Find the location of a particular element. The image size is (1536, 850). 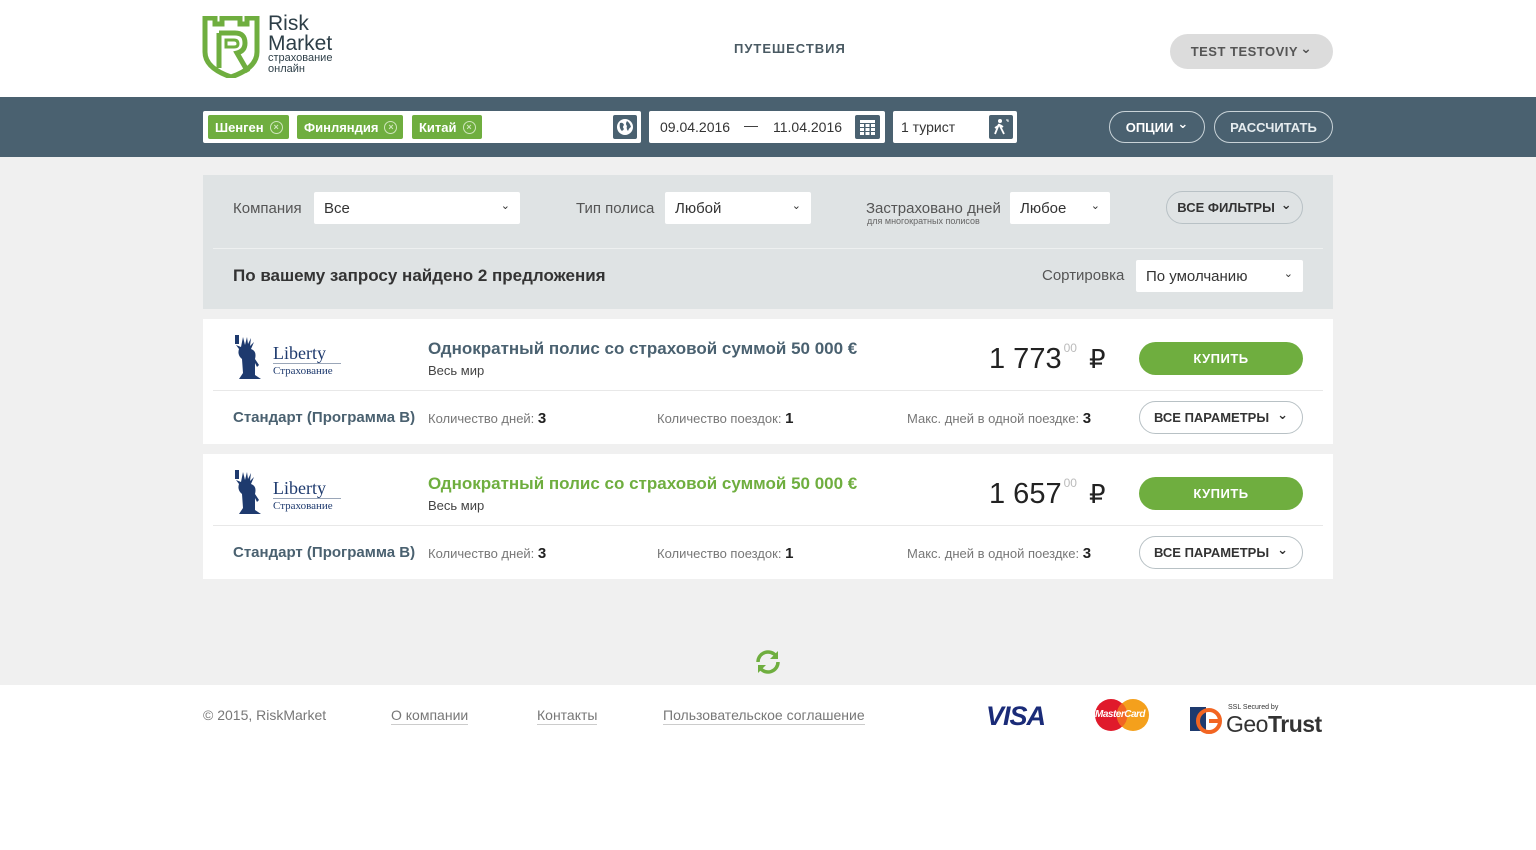

param-max-days-value: 3 is located at coordinates (1087, 418).